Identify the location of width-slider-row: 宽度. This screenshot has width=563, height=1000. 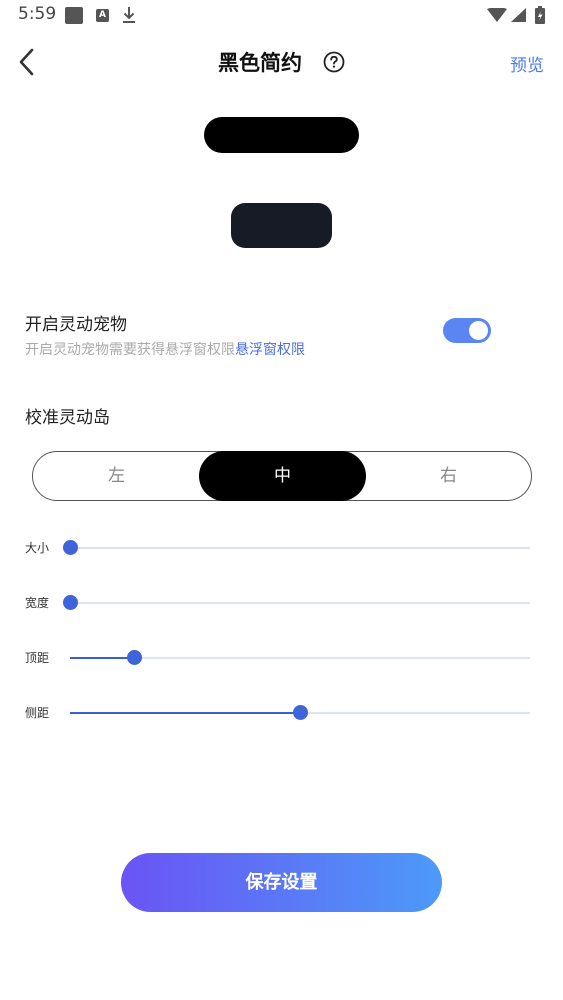
(281, 603).